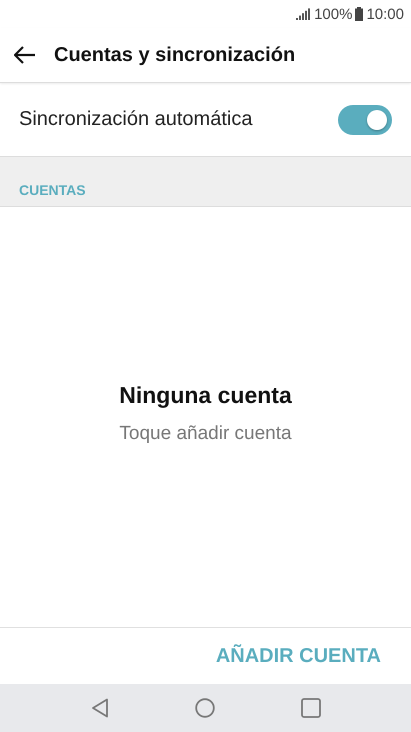 The height and width of the screenshot is (732, 411). I want to click on empty-hint: Toque añadir cuenta, so click(205, 433).